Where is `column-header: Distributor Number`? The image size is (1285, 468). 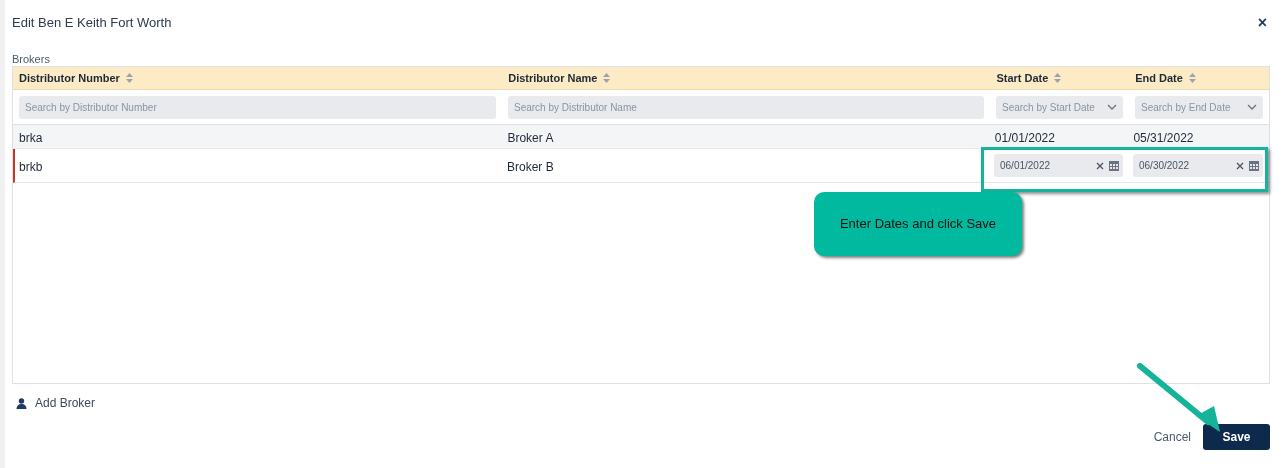
column-header: Distributor Number is located at coordinates (69, 78).